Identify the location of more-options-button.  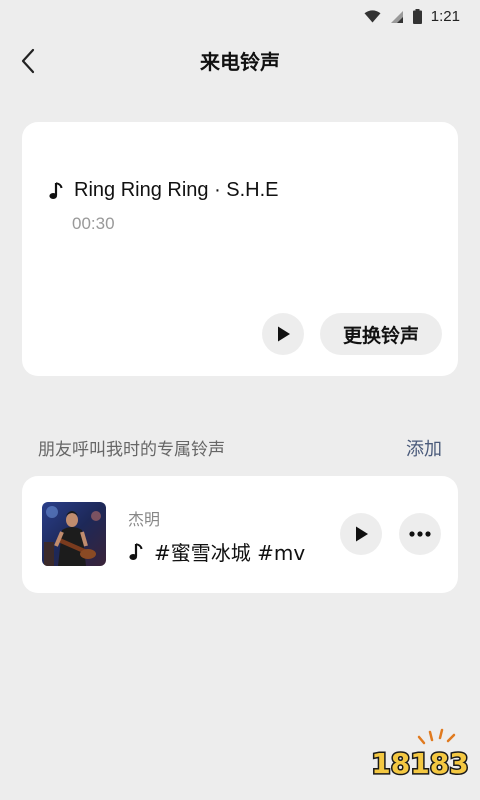
(420, 534).